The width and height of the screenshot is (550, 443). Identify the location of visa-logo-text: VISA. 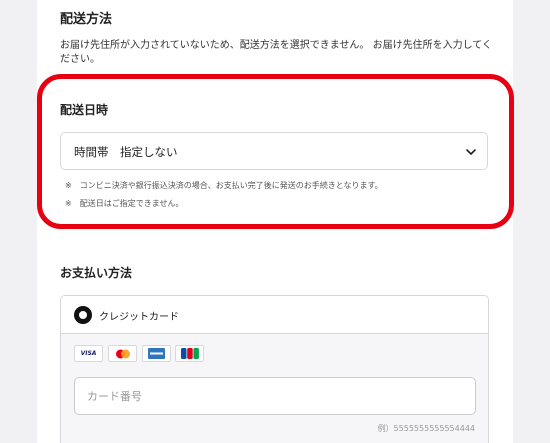
(88, 353).